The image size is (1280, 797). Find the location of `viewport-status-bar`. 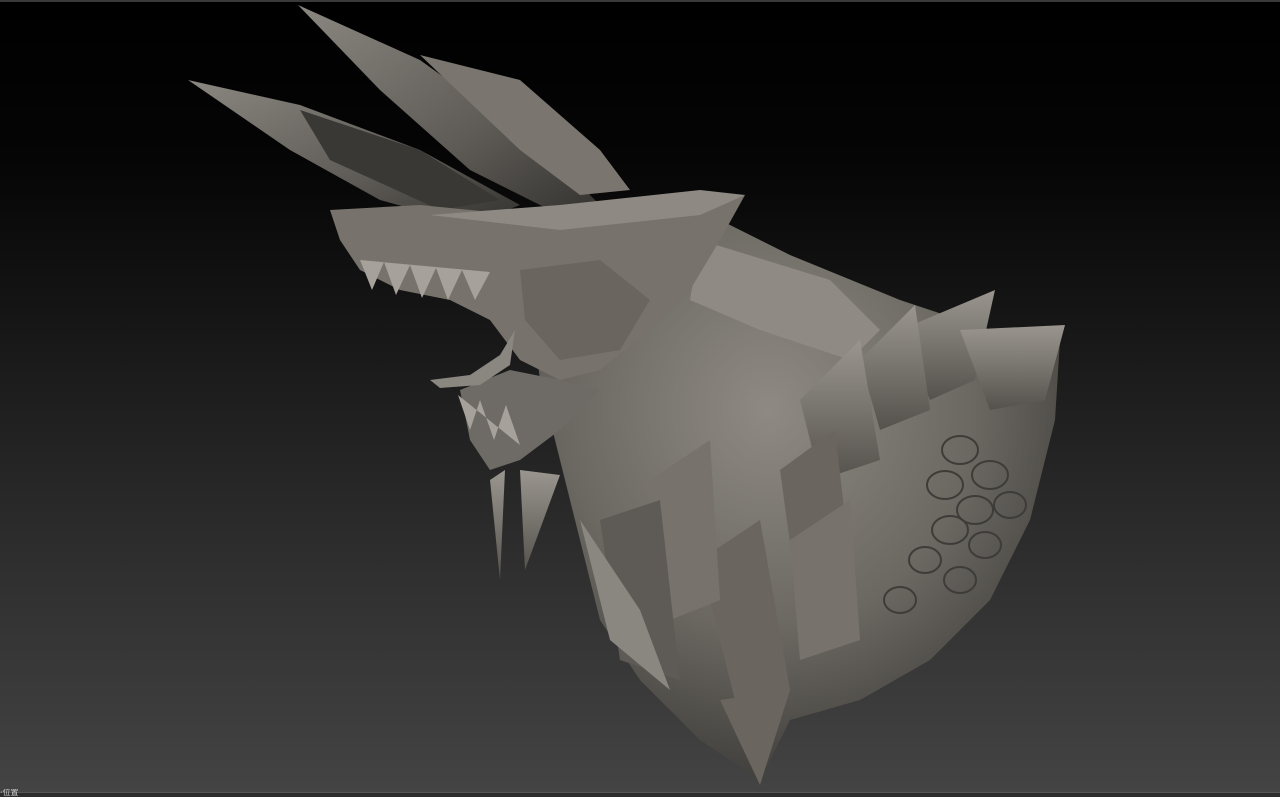

viewport-status-bar is located at coordinates (640, 794).